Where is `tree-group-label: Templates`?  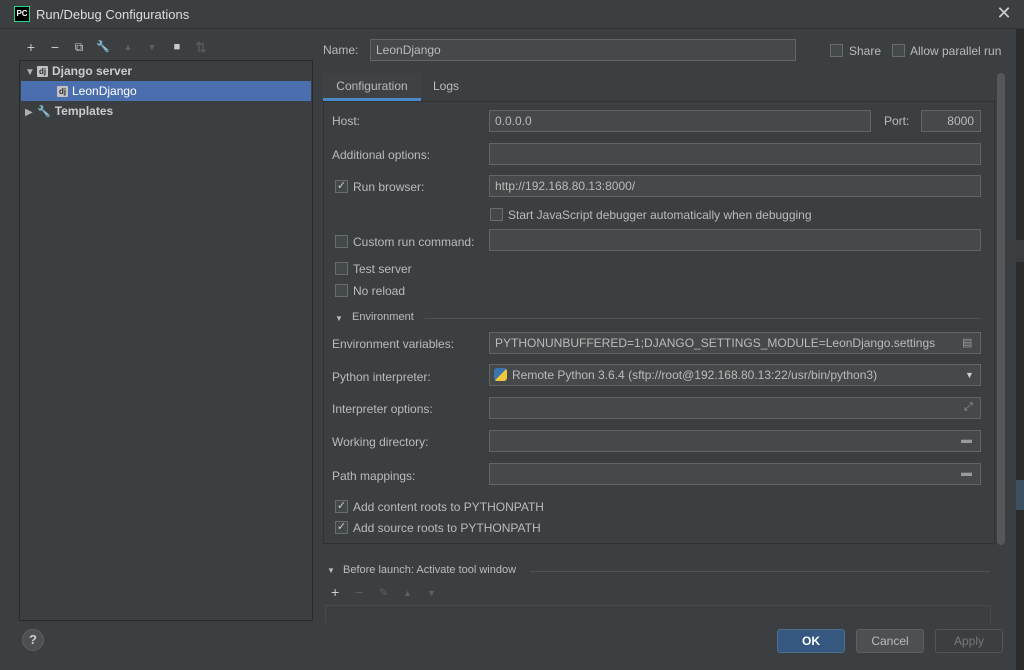 tree-group-label: Templates is located at coordinates (84, 111).